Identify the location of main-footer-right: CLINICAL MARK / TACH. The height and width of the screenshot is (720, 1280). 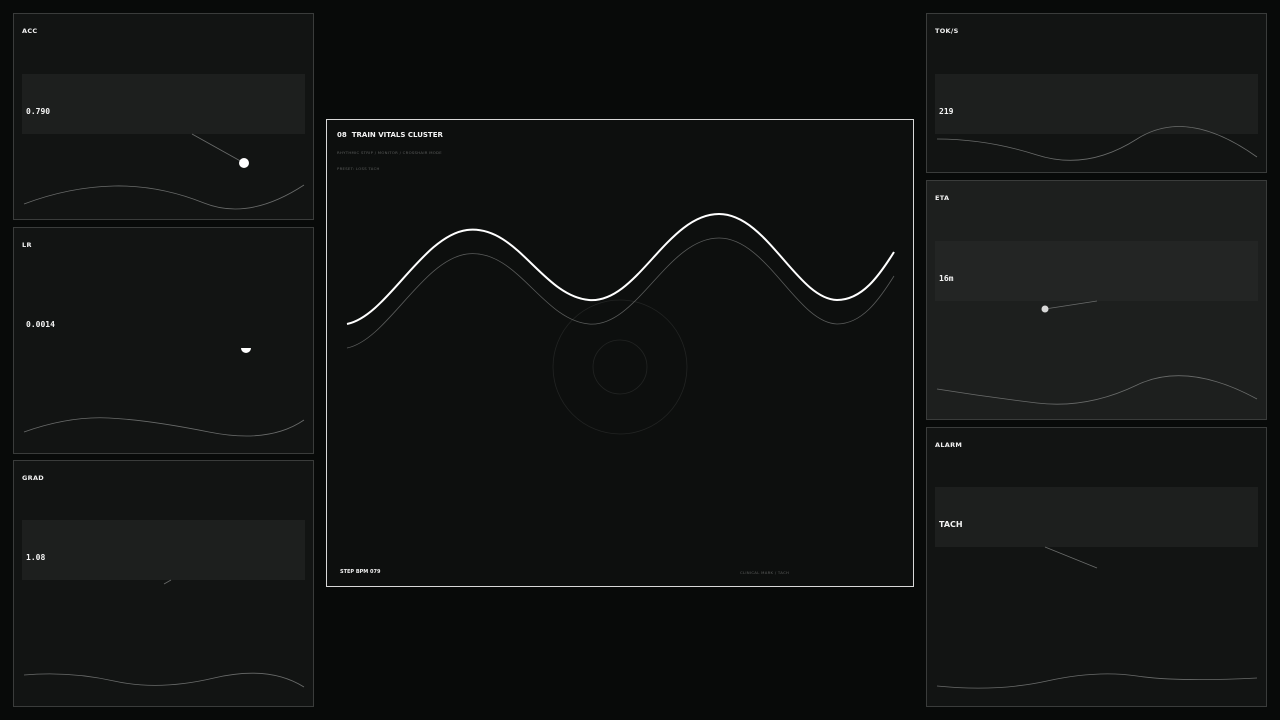
(765, 572).